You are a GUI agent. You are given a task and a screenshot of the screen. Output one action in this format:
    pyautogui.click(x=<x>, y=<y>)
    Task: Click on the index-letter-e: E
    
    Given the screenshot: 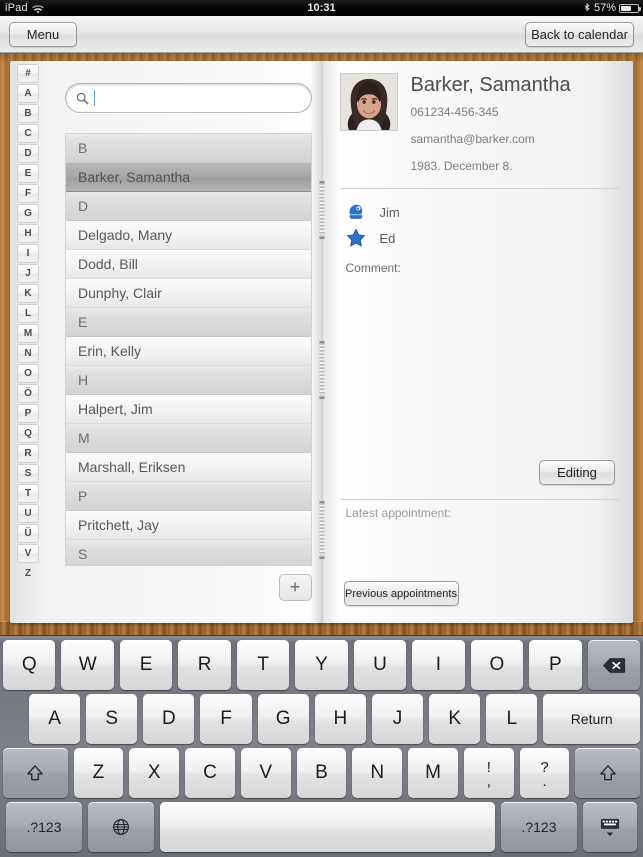 What is the action you would take?
    pyautogui.click(x=28, y=173)
    